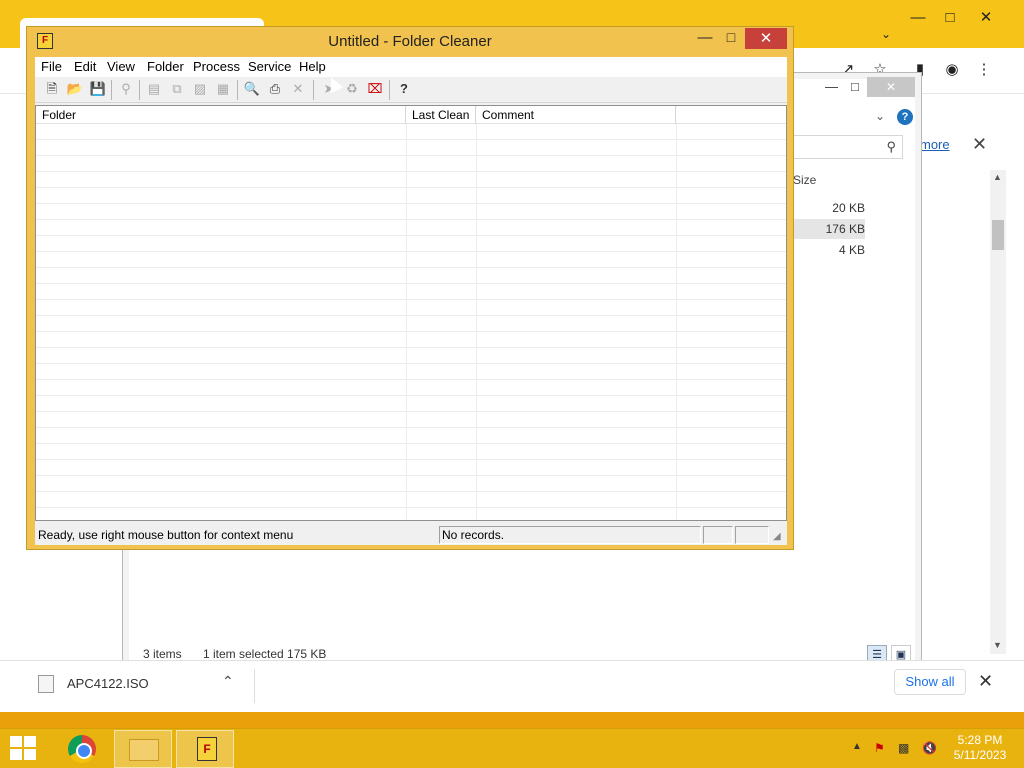 This screenshot has width=1024, height=768. Describe the element at coordinates (831, 86) in the screenshot. I see `explorer-minimize-button: —` at that location.